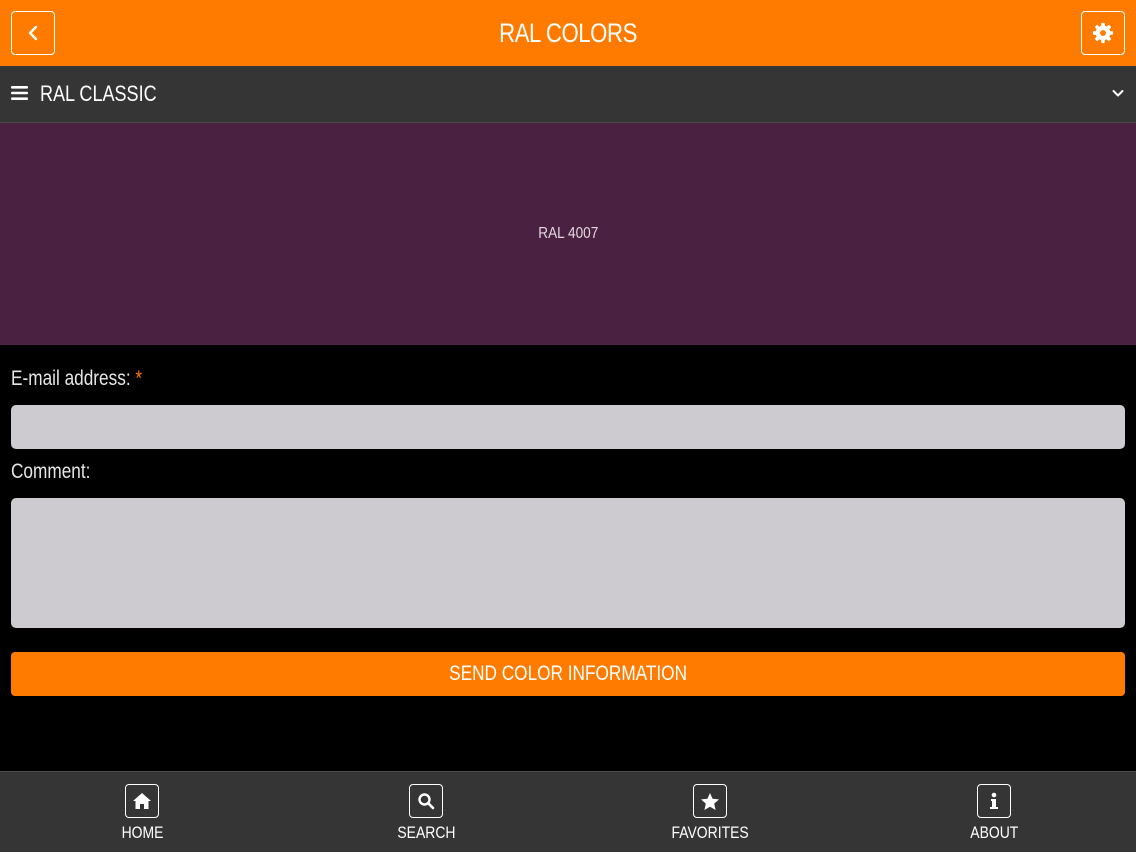 This screenshot has height=852, width=1136. I want to click on nav-favorites-label: FAVORITES, so click(710, 832).